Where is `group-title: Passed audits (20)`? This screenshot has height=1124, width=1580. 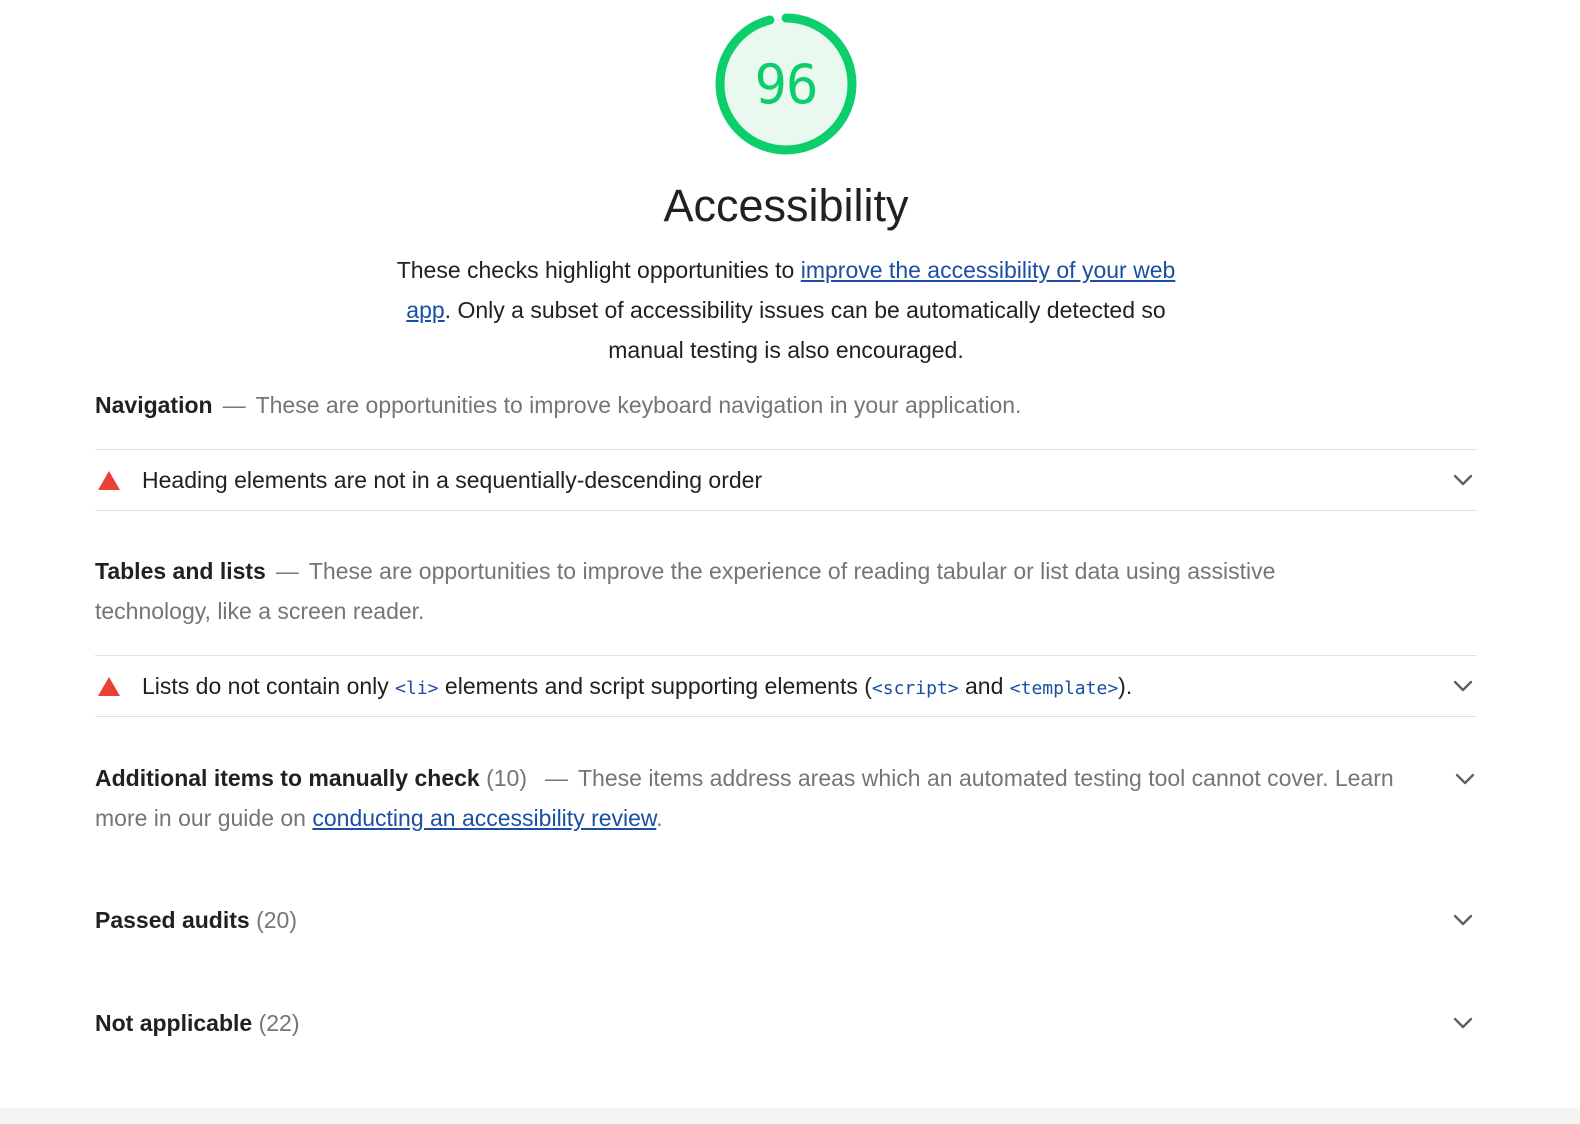 group-title: Passed audits (20) is located at coordinates (773, 920).